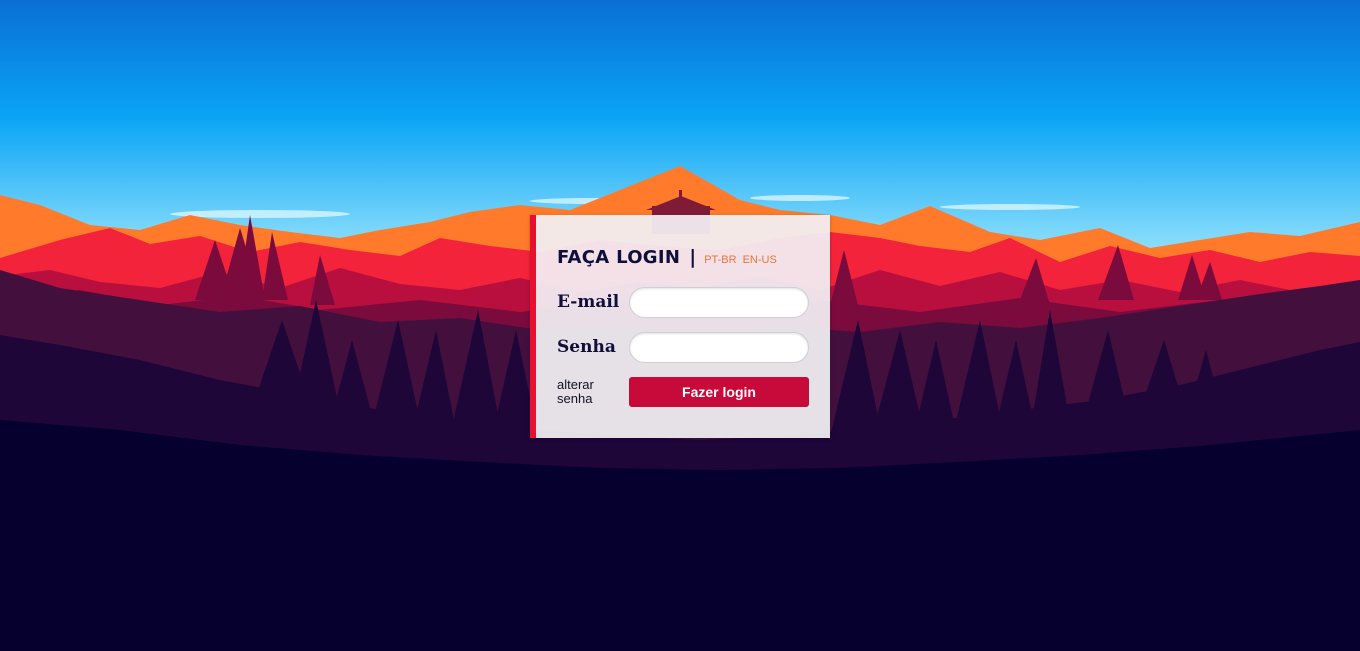 This screenshot has height=651, width=1360. I want to click on email-label: E-mail, so click(588, 302).